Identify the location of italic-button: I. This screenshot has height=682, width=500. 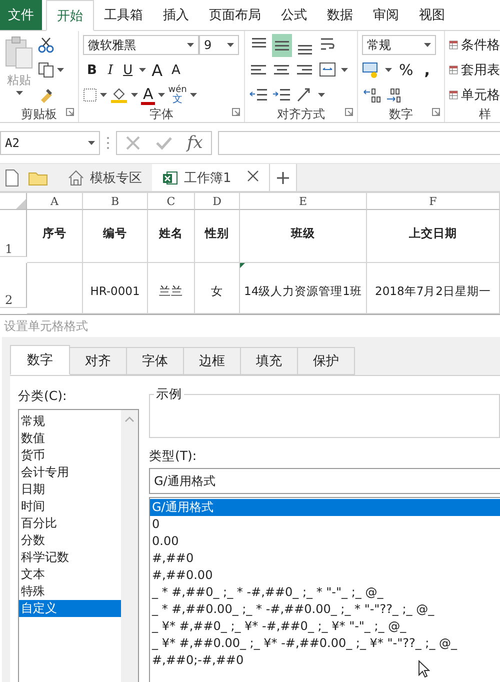
(111, 70).